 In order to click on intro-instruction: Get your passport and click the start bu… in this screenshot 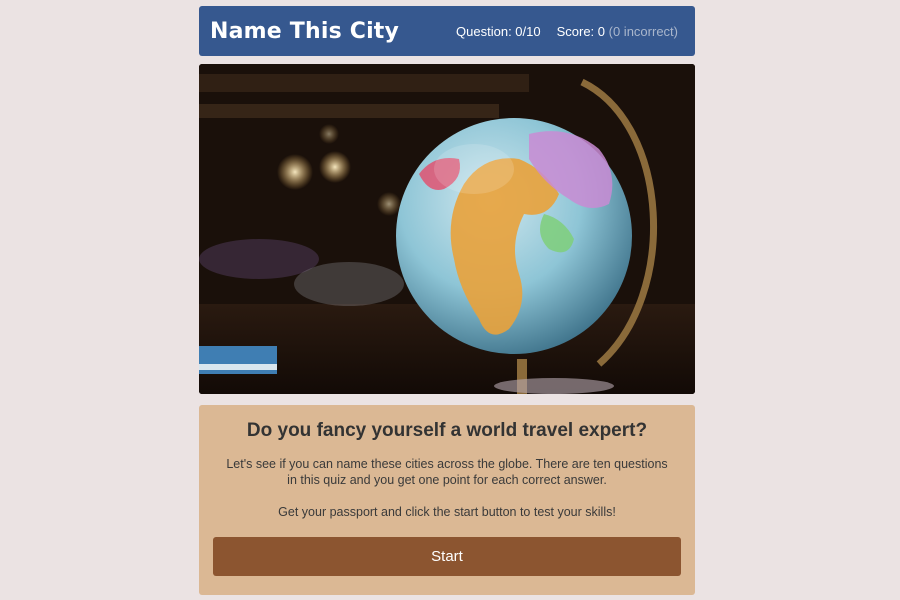, I will do `click(447, 512)`.